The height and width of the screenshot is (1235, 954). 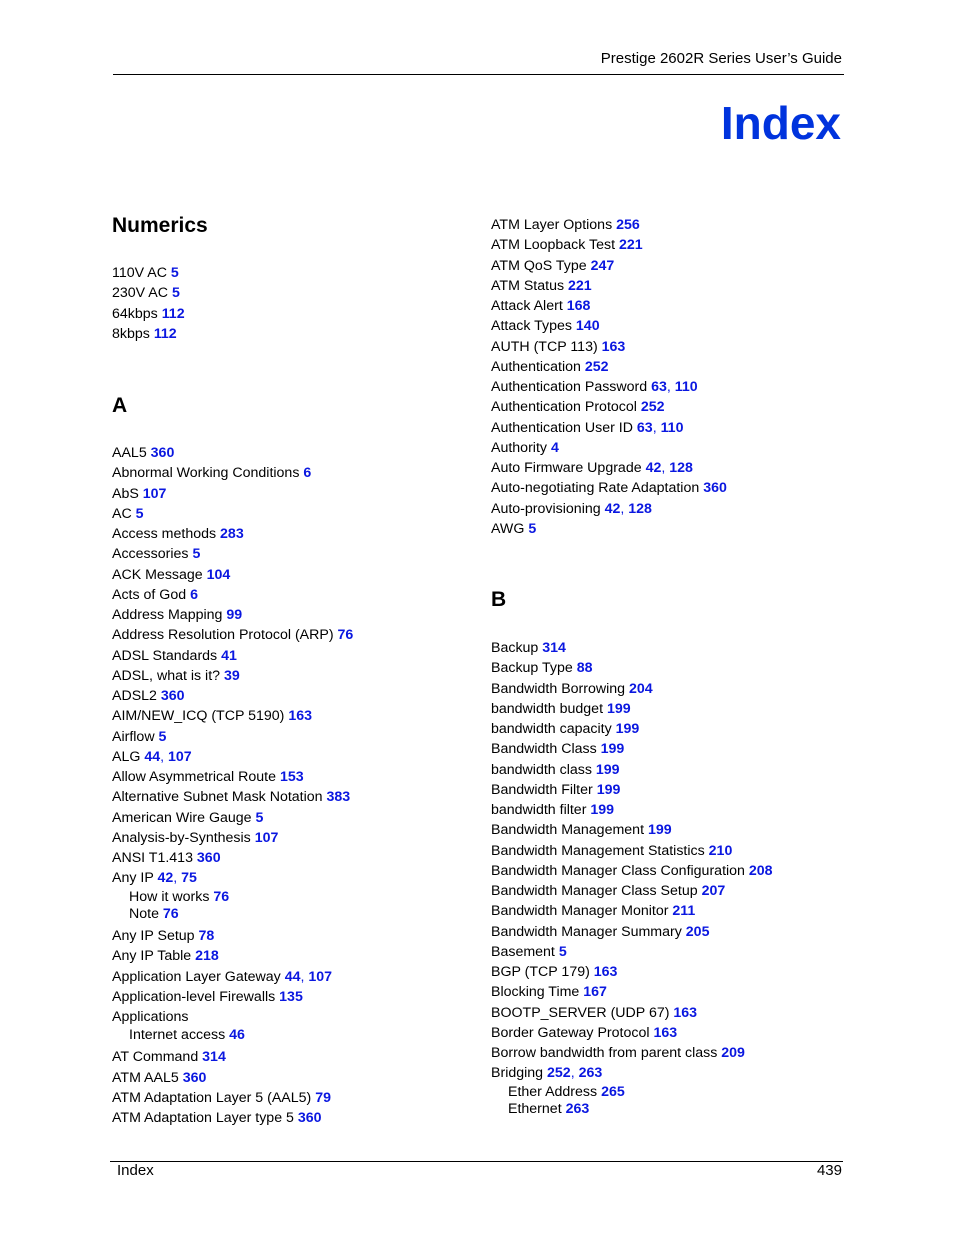 What do you see at coordinates (223, 635) in the screenshot?
I see `index-term: Address Resolution Protocol (ARP)` at bounding box center [223, 635].